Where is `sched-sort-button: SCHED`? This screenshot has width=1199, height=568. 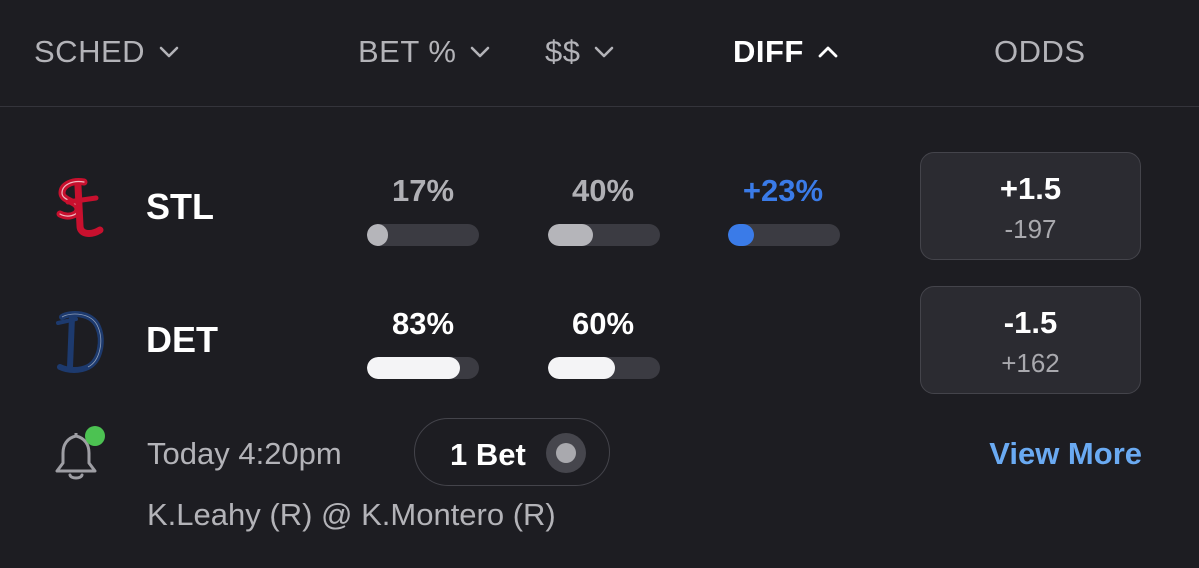 sched-sort-button: SCHED is located at coordinates (107, 52).